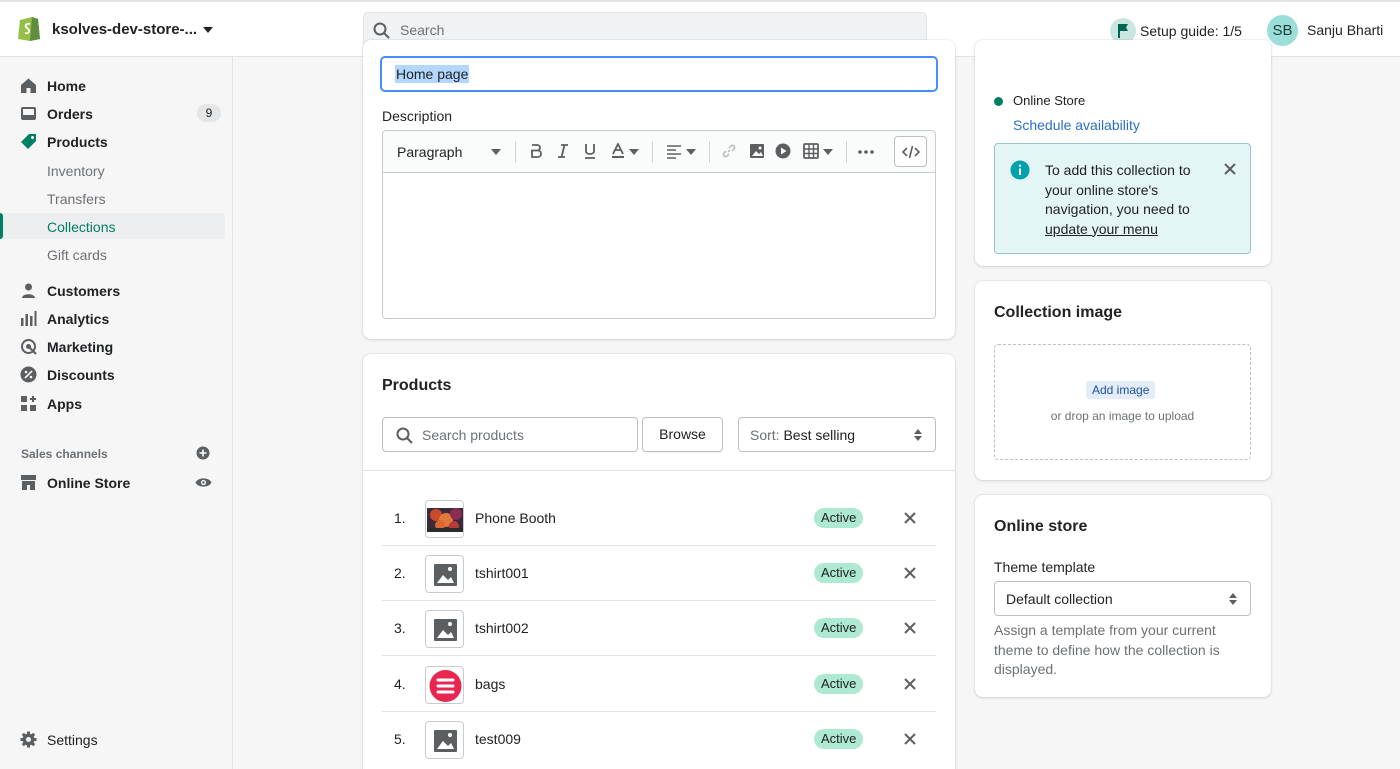  What do you see at coordinates (112, 141) in the screenshot?
I see `sidebar-item-products: Products` at bounding box center [112, 141].